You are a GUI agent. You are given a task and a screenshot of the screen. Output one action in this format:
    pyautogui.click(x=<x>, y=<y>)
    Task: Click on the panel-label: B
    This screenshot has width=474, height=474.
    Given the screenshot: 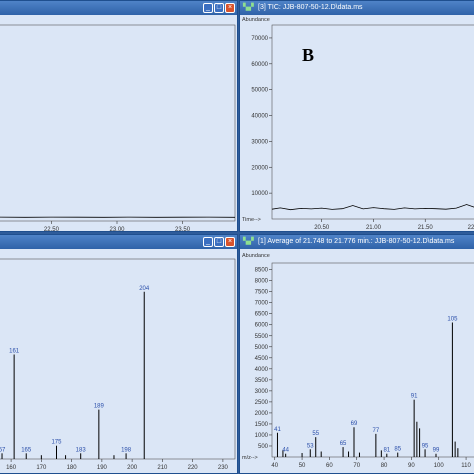 What is the action you would take?
    pyautogui.click(x=308, y=55)
    